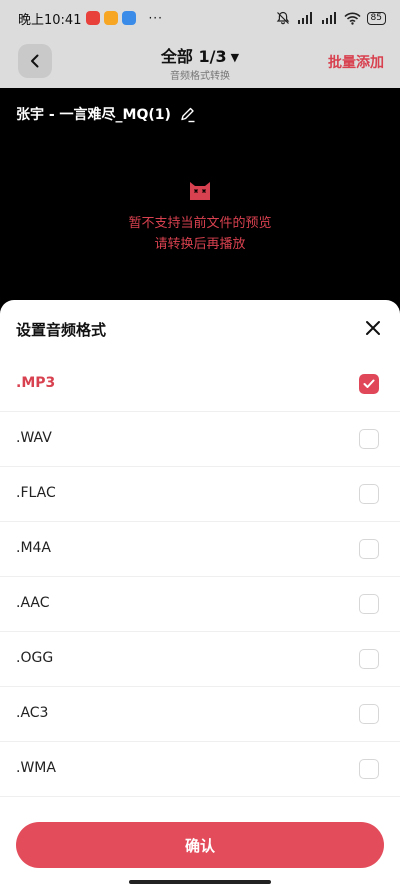 The height and width of the screenshot is (889, 400). I want to click on format-option-mp3: .MP3, so click(200, 384).